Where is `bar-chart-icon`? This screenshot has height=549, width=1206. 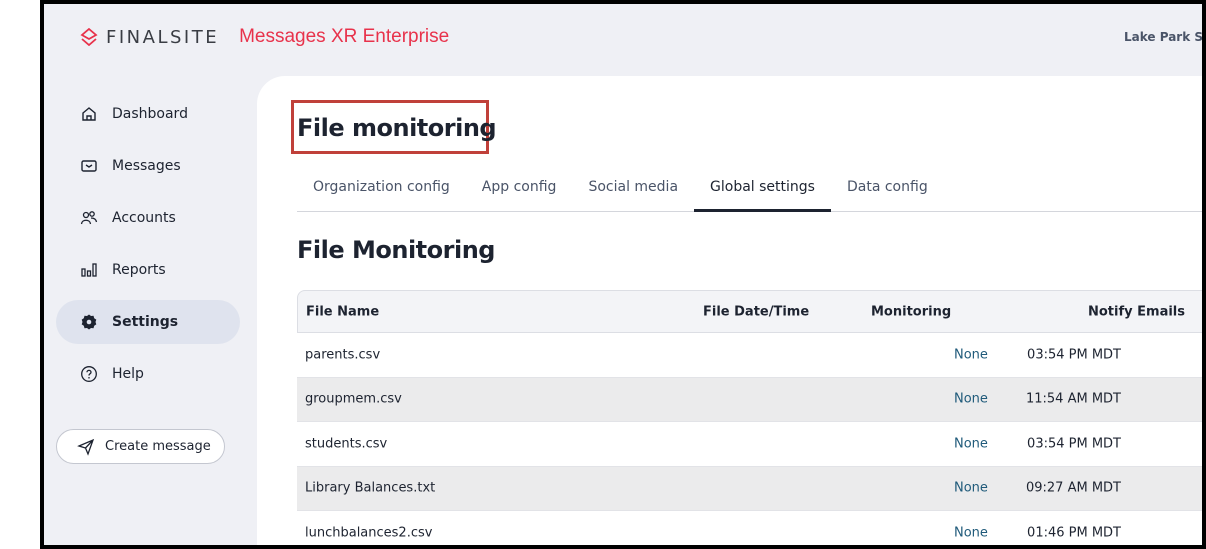
bar-chart-icon is located at coordinates (89, 270).